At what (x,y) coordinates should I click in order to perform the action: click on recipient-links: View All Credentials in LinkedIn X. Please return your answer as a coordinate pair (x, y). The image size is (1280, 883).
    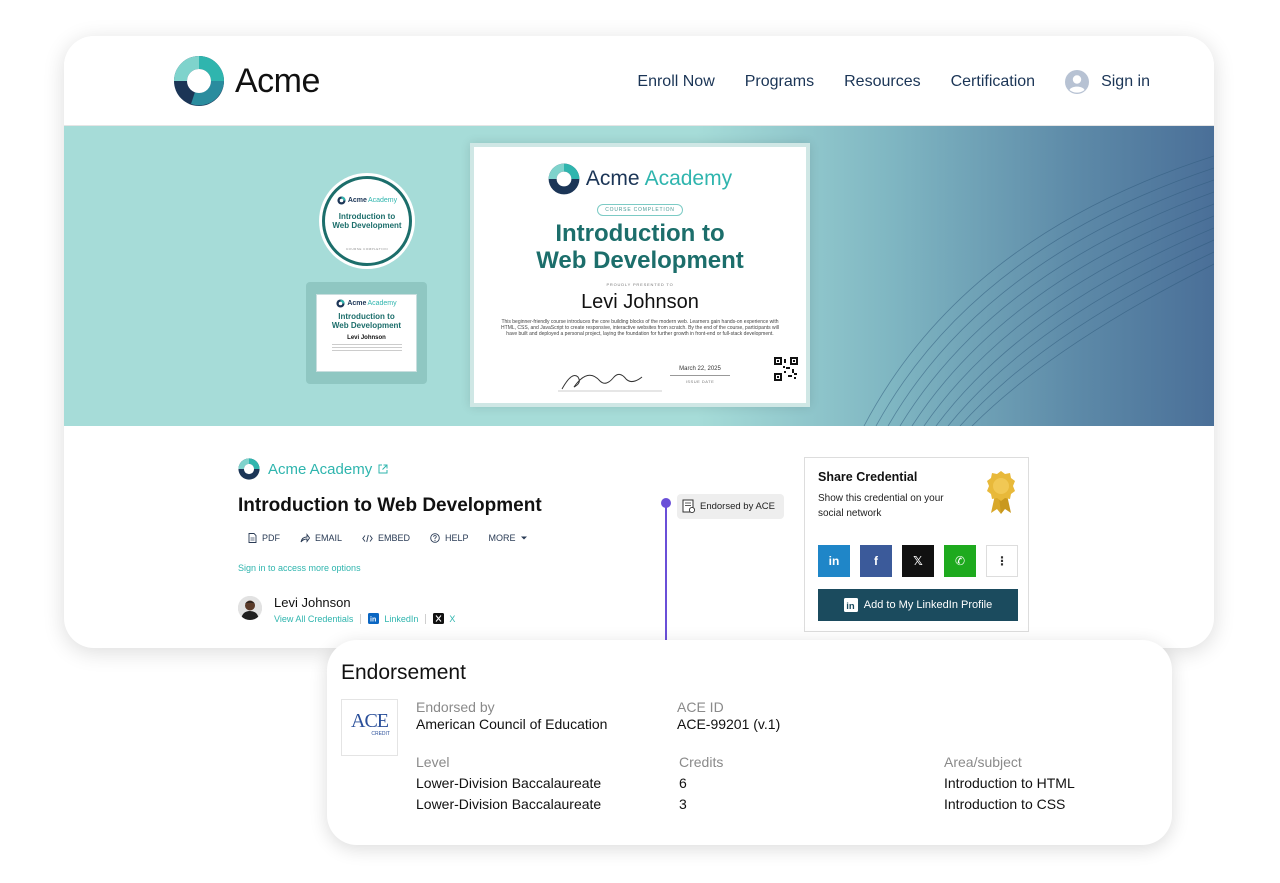
    Looking at the image, I should click on (364, 618).